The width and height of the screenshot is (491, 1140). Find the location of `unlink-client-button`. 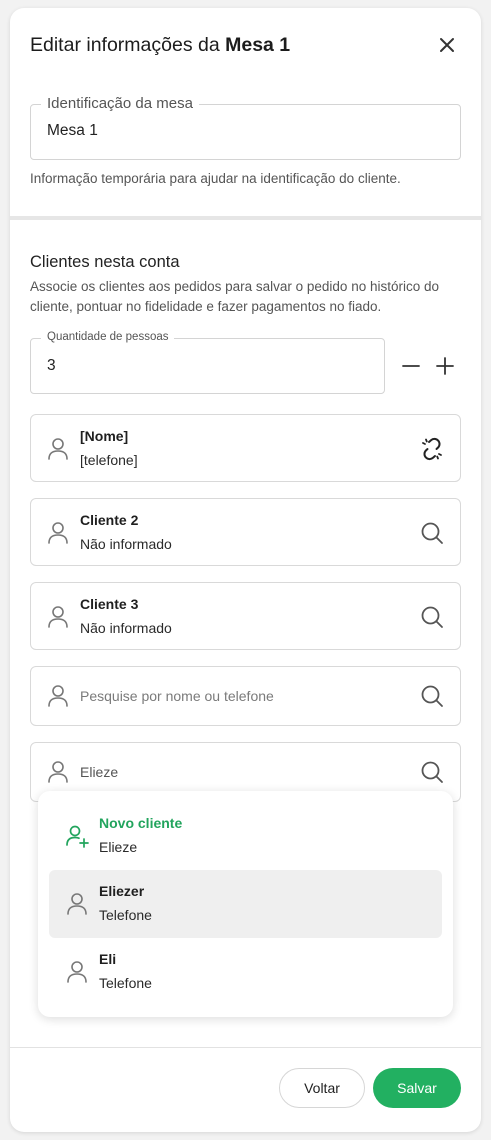

unlink-client-button is located at coordinates (432, 449).